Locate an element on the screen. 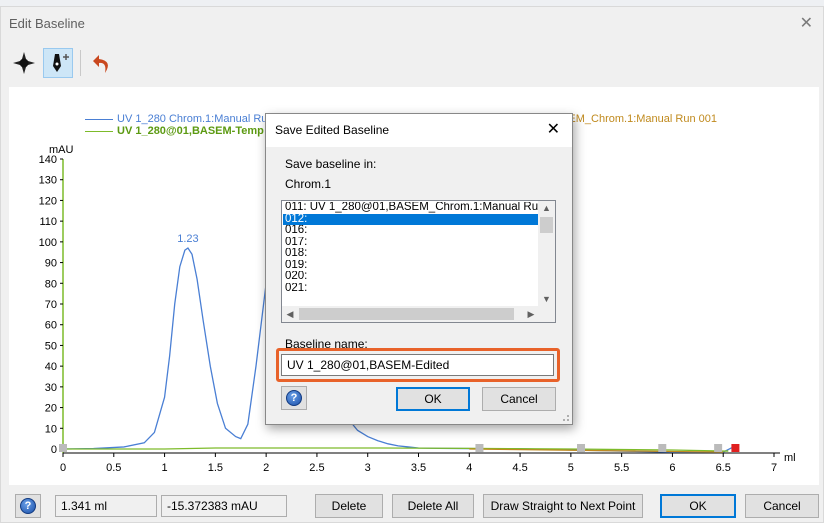 Image resolution: width=824 pixels, height=523 pixels. x-tick-label: 1 is located at coordinates (165, 468).